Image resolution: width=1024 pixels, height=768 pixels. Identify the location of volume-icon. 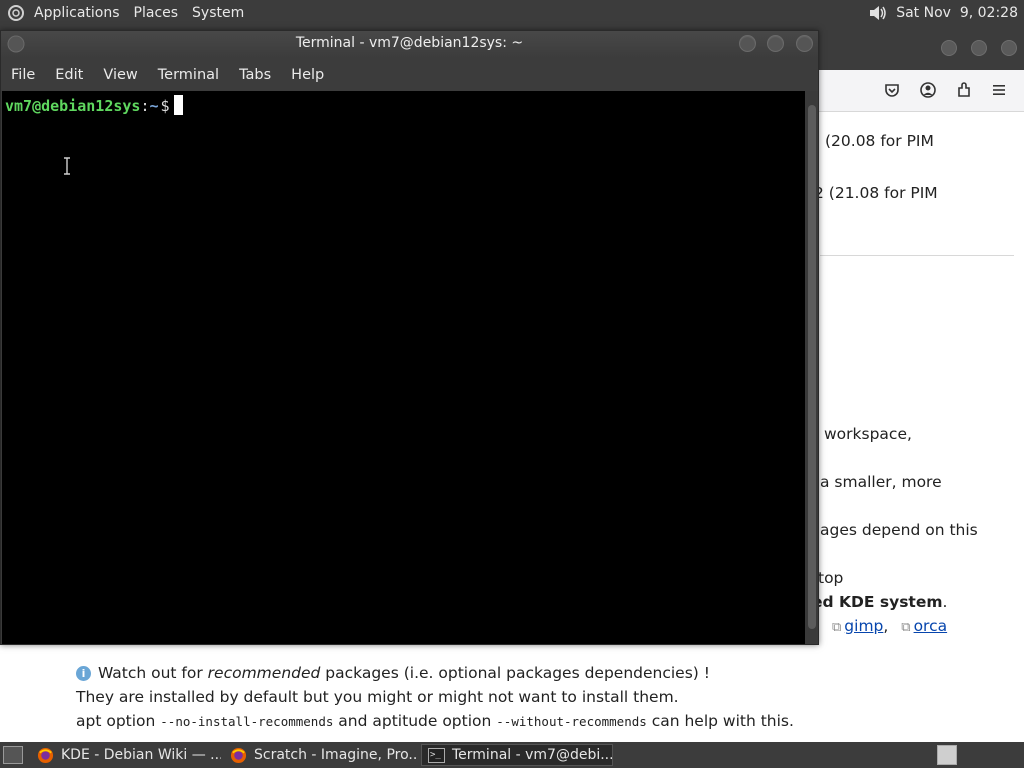
(878, 13).